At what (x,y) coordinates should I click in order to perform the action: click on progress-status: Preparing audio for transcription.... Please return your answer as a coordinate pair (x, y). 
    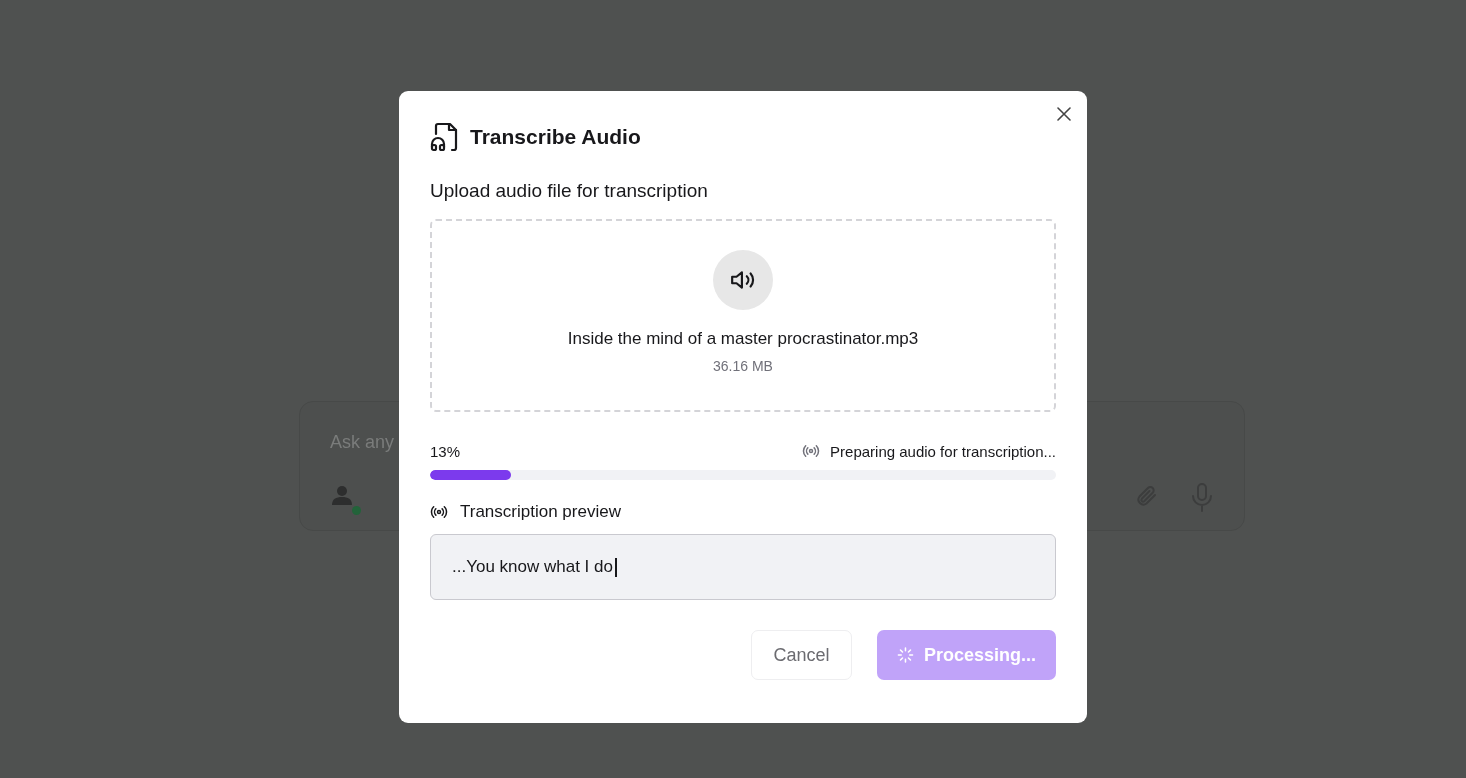
    Looking at the image, I should click on (943, 451).